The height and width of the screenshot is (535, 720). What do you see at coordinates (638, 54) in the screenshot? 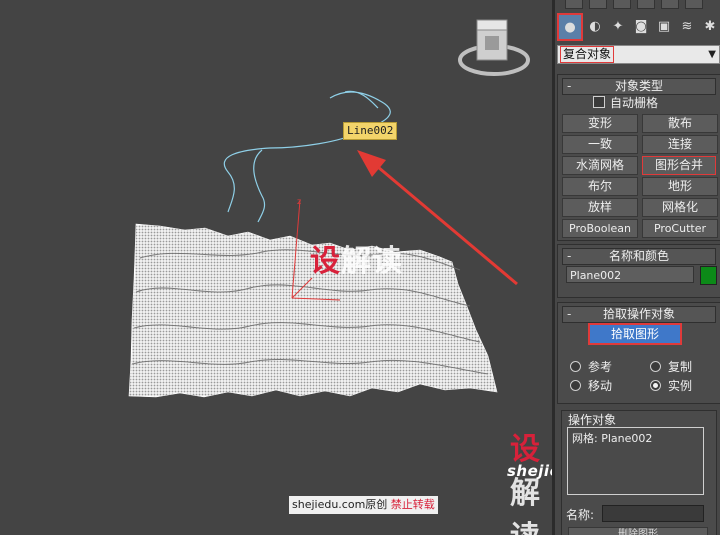
I see `category-dropdown: 复合对象 ▼` at bounding box center [638, 54].